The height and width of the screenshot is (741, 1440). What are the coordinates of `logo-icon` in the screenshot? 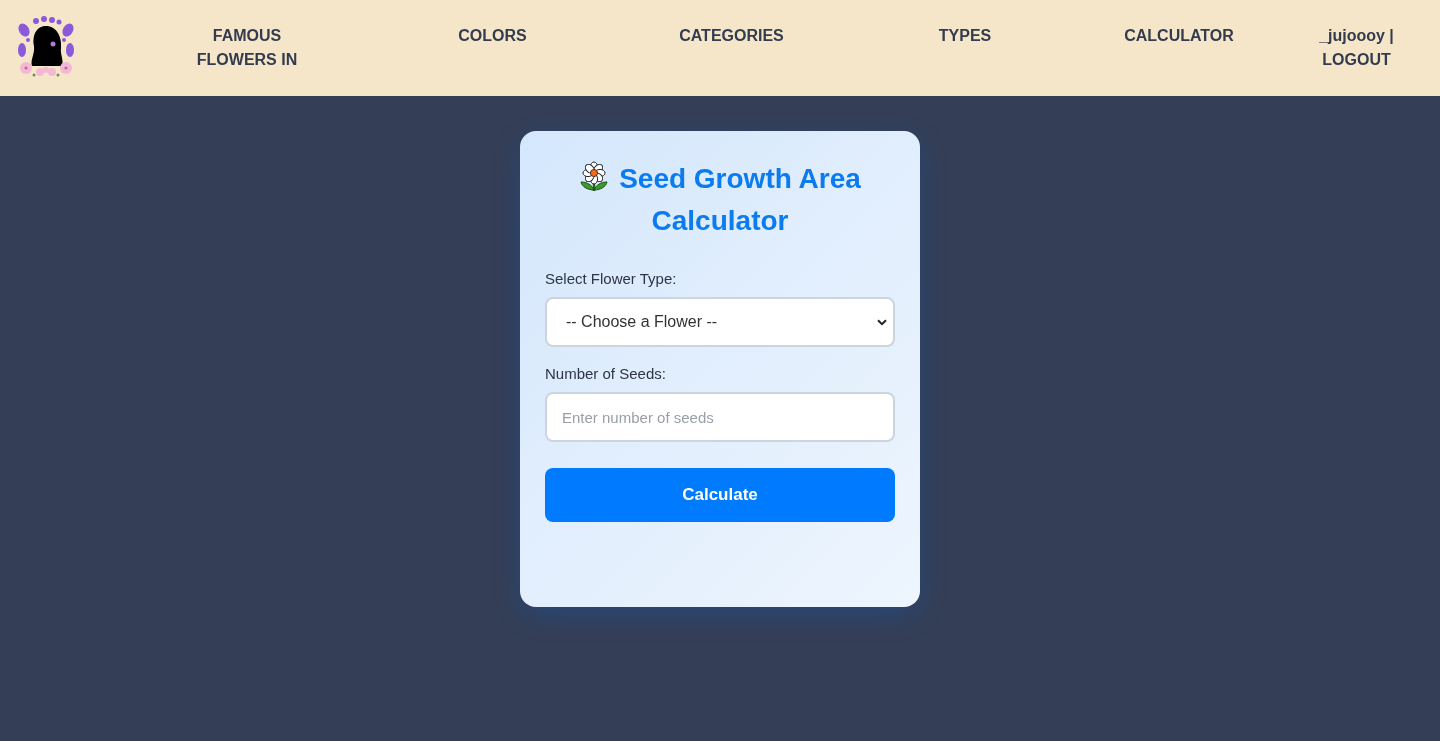 It's located at (46, 47).